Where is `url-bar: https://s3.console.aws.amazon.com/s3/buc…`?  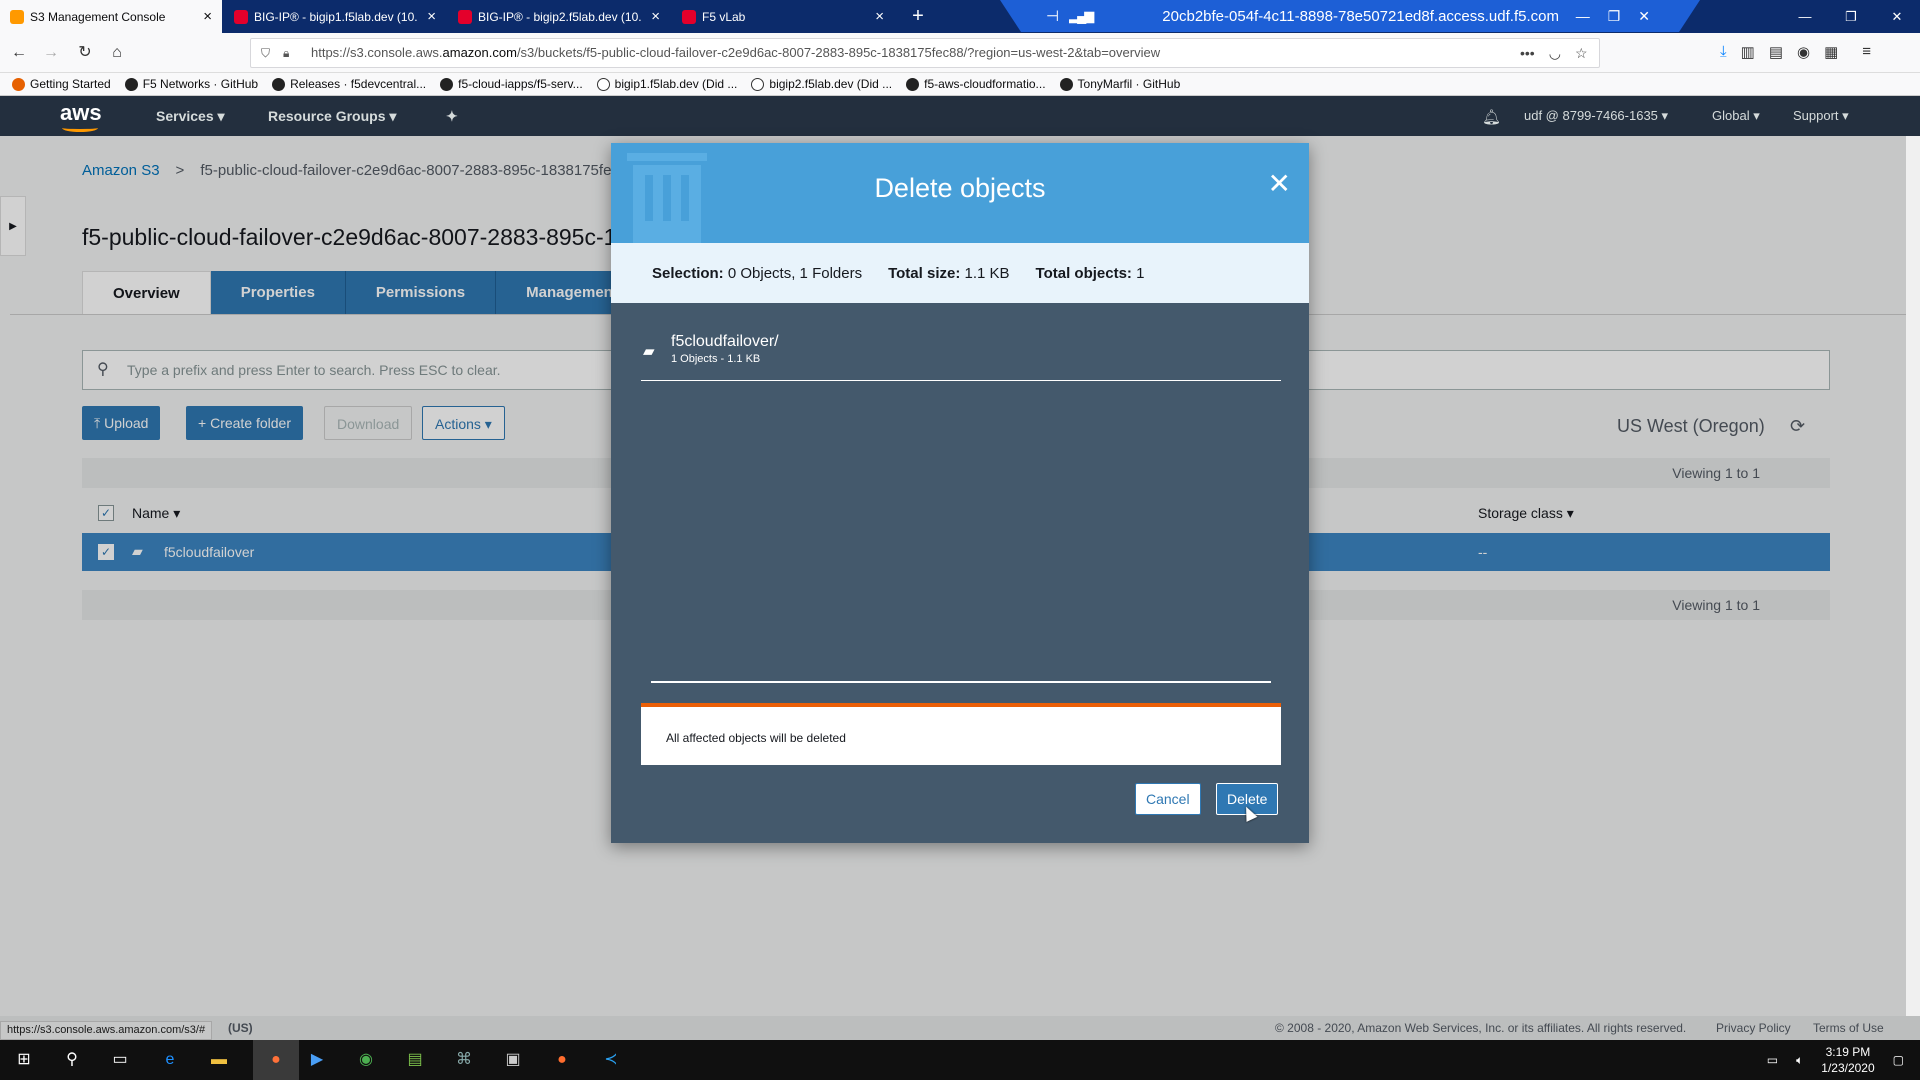 url-bar: https://s3.console.aws.amazon.com/s3/buc… is located at coordinates (925, 53).